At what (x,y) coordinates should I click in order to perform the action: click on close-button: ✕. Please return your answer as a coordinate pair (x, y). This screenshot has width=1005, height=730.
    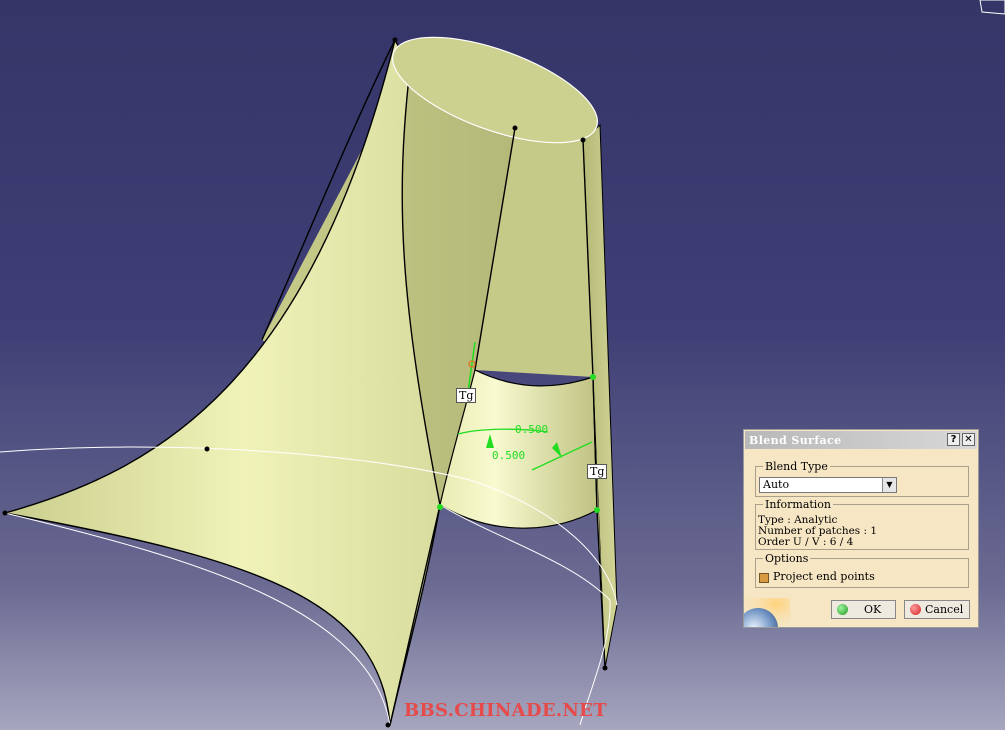
    Looking at the image, I should click on (968, 439).